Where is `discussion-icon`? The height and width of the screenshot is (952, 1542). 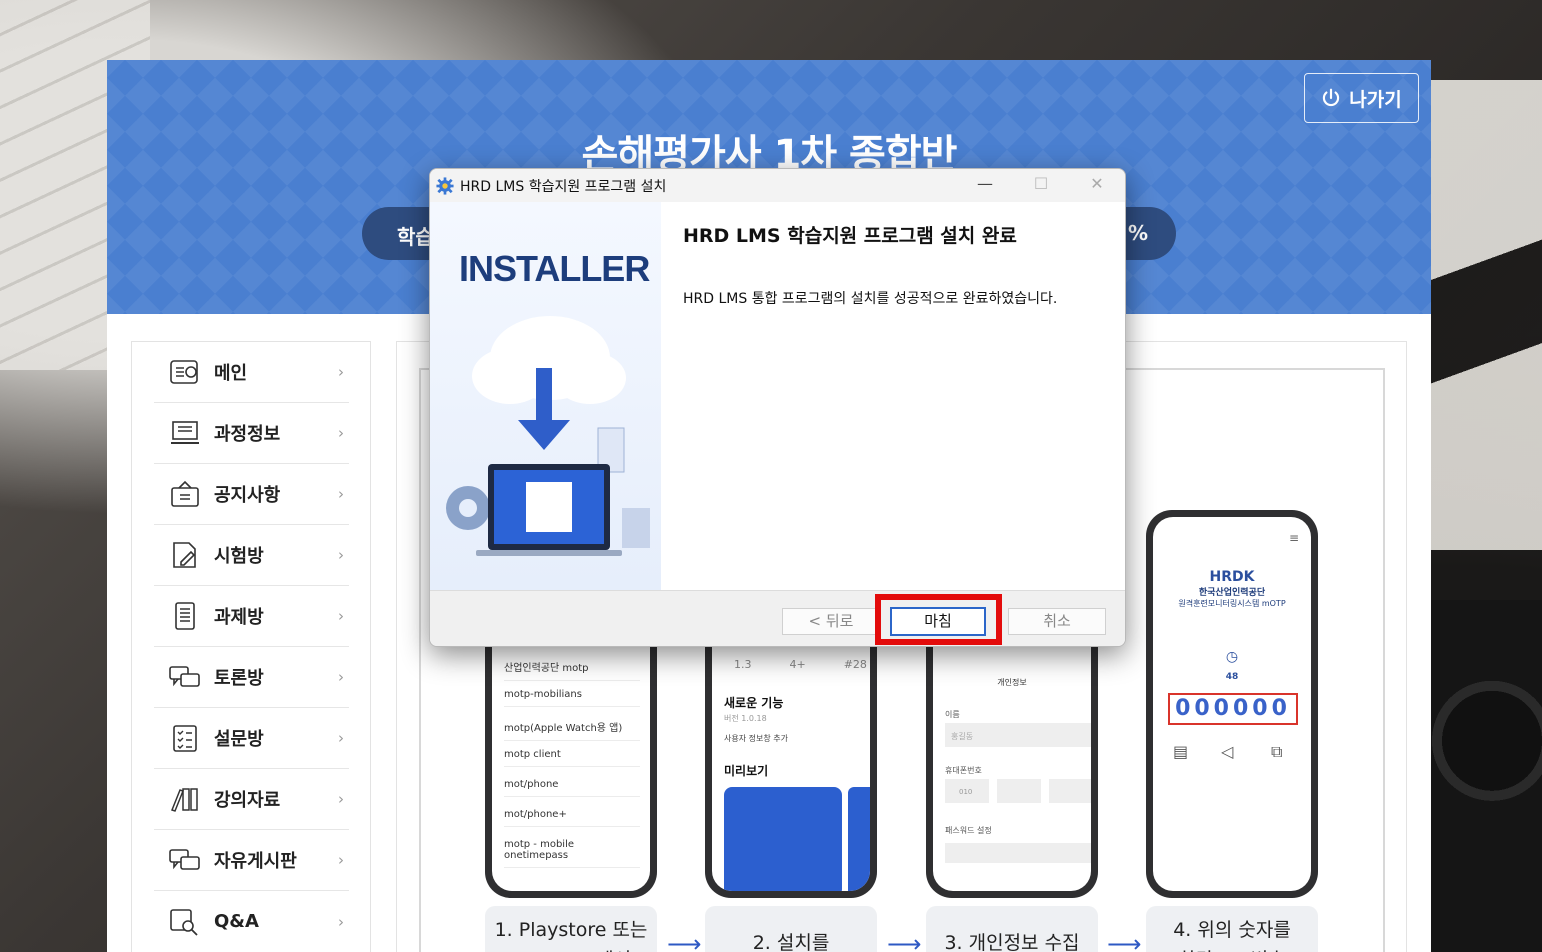
discussion-icon is located at coordinates (184, 676).